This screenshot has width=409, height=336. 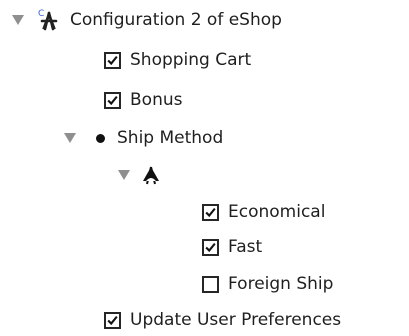 What do you see at coordinates (236, 320) in the screenshot?
I see `update-user-preferences-label: Update User Preferences` at bounding box center [236, 320].